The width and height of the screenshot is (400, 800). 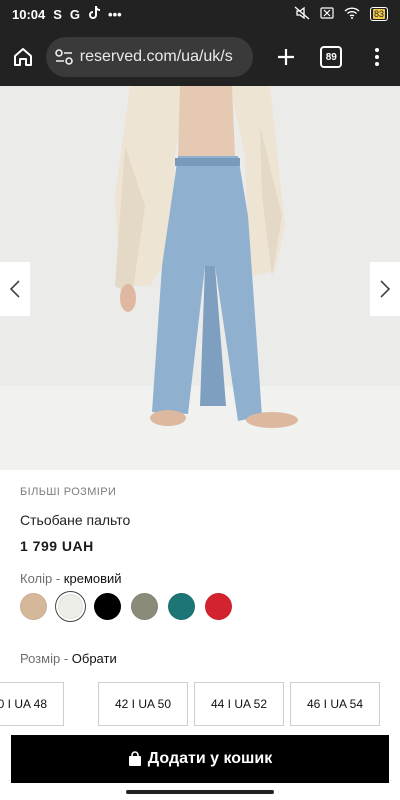 What do you see at coordinates (107, 606) in the screenshot?
I see `color-swatch-black` at bounding box center [107, 606].